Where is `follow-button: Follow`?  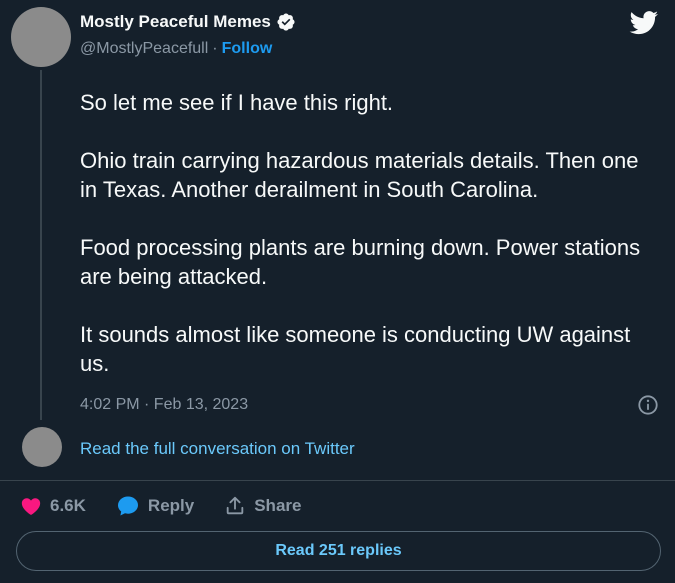
follow-button: Follow is located at coordinates (247, 49).